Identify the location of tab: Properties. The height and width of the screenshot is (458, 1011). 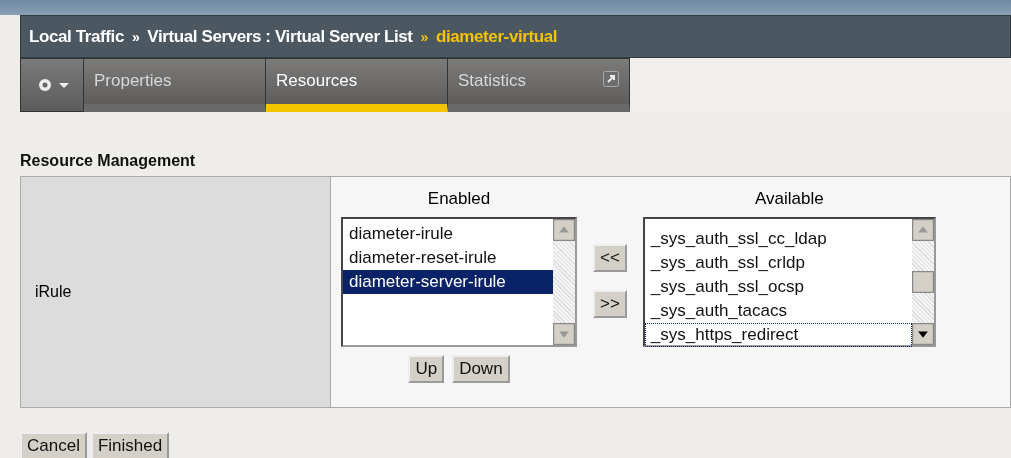
(175, 85).